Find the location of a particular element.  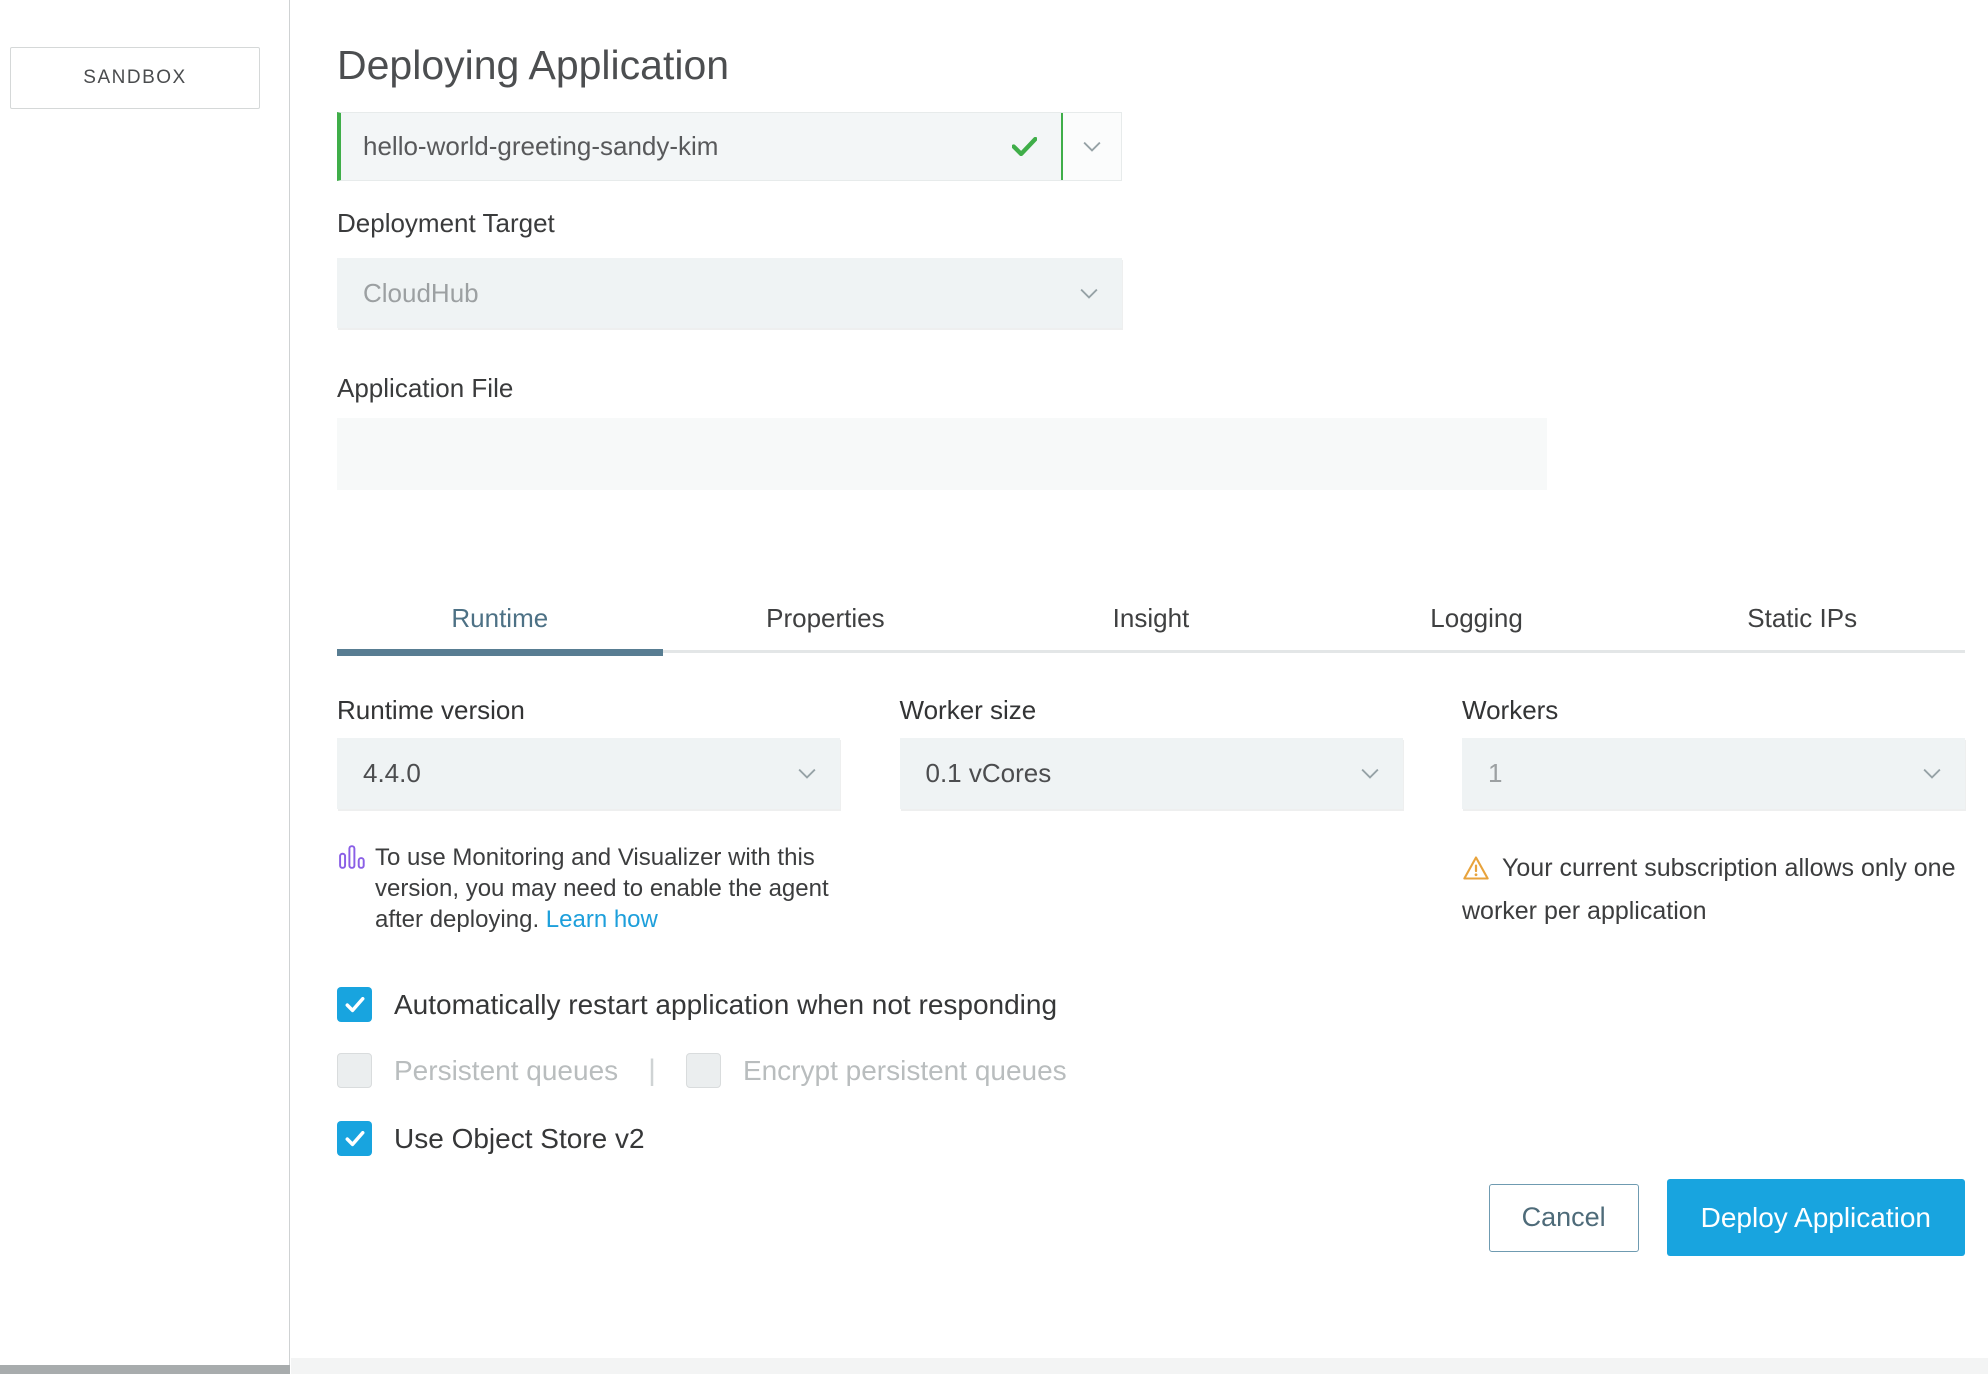

deployment-target-select: CloudHub is located at coordinates (729, 293).